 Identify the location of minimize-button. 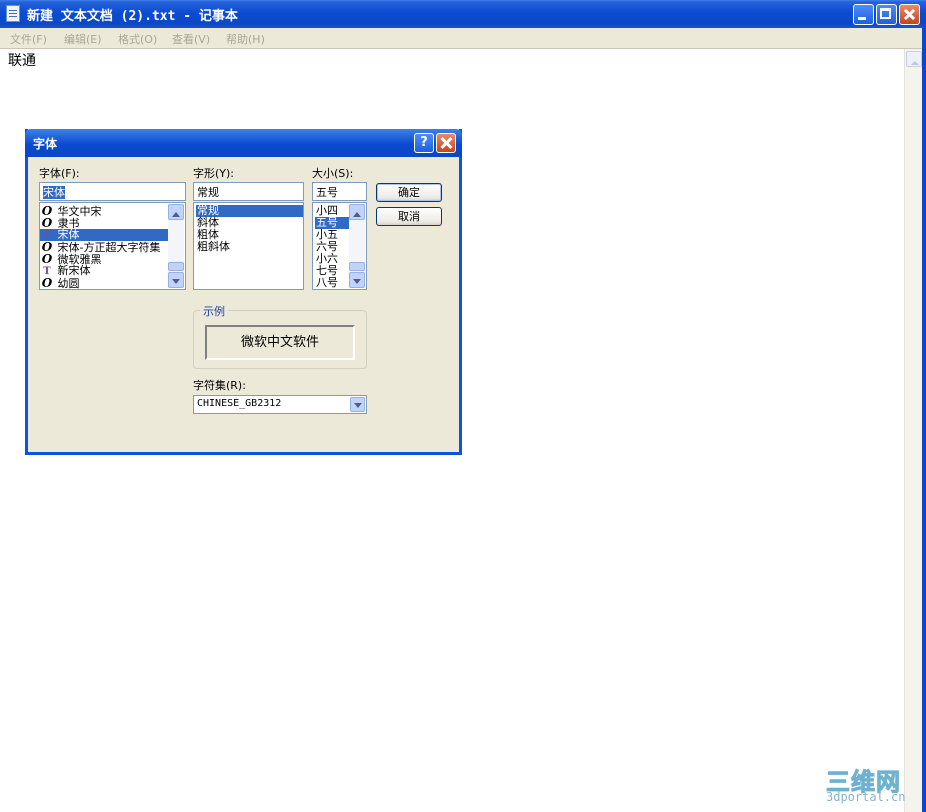
(863, 14).